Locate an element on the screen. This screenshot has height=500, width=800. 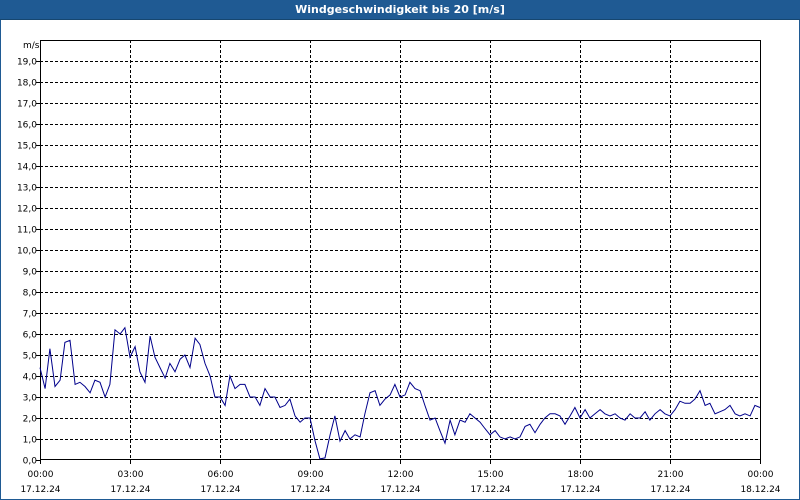
y-tick-label: 2,0 is located at coordinates (30, 420).